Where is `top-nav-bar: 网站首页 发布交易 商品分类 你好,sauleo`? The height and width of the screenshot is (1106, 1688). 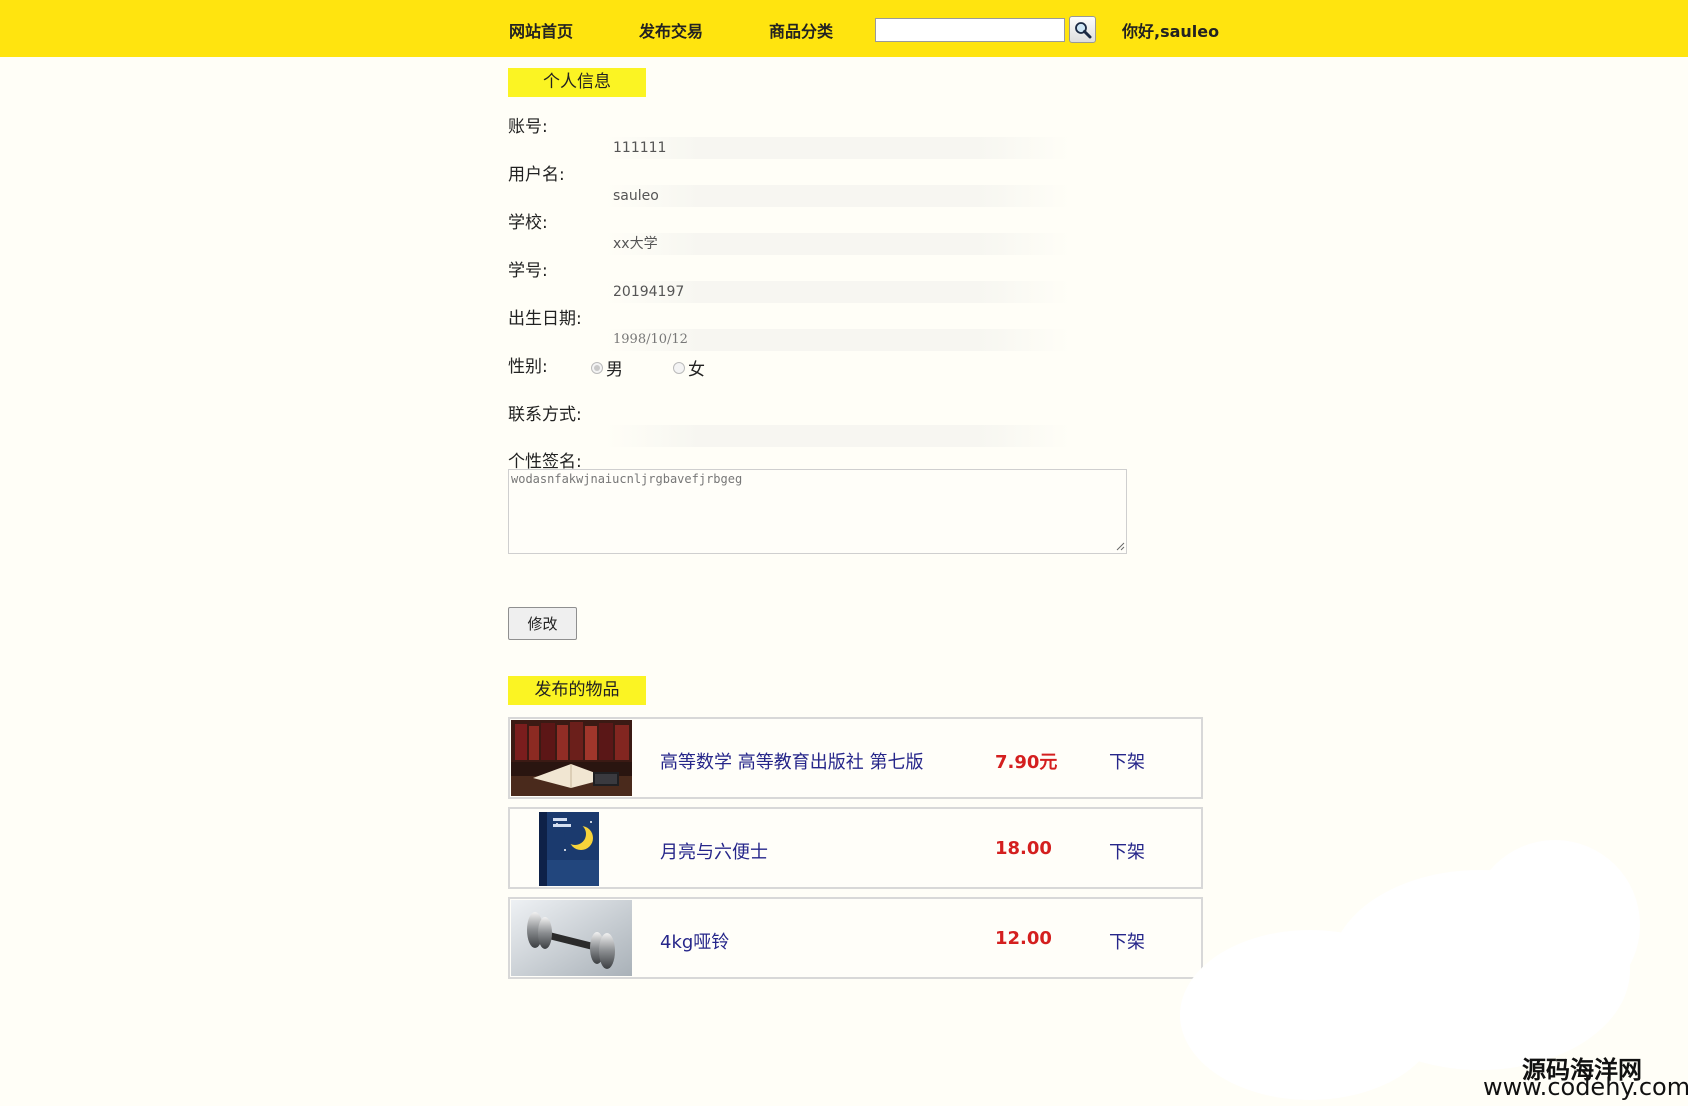 top-nav-bar: 网站首页 发布交易 商品分类 你好,sauleo is located at coordinates (844, 28).